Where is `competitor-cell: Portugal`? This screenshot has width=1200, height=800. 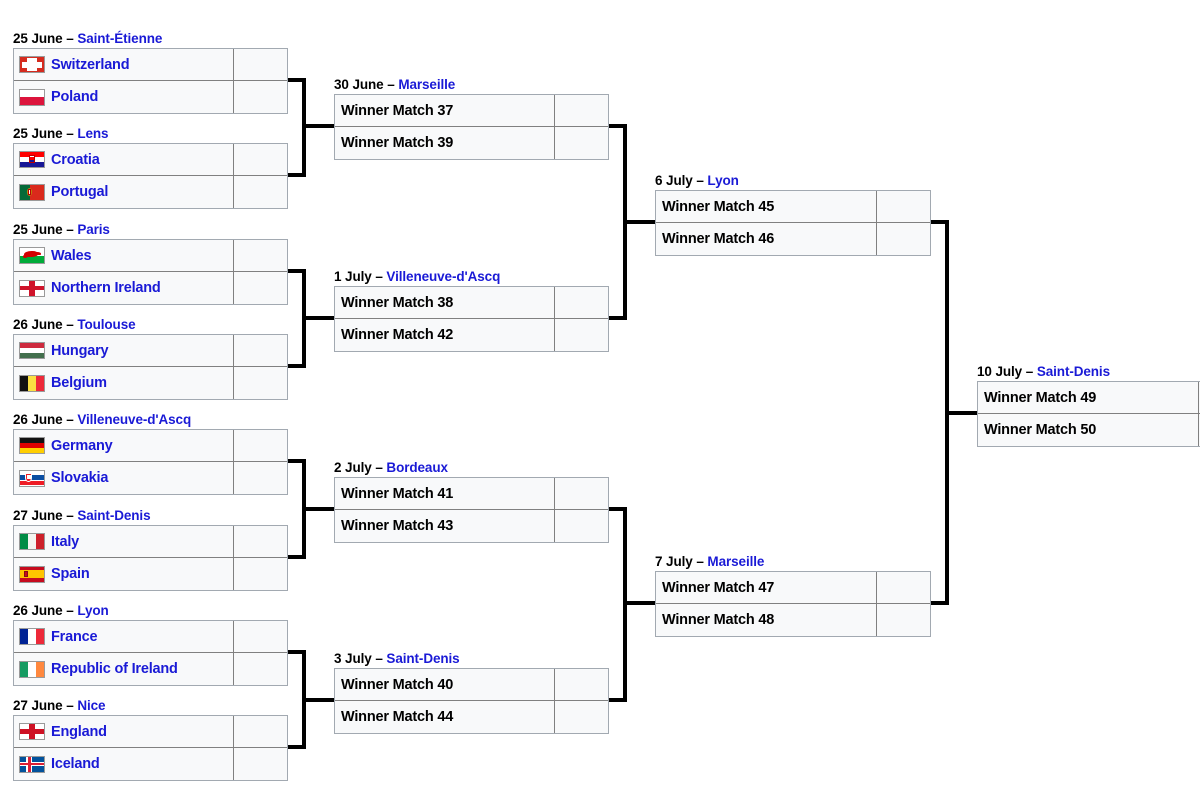
competitor-cell: Portugal is located at coordinates (124, 192).